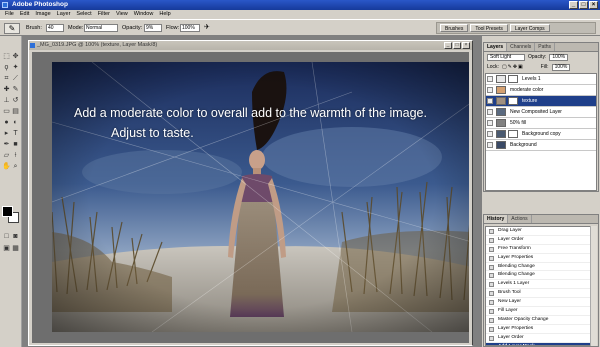  What do you see at coordinates (15, 236) in the screenshot?
I see `quick-mask-mode-icon: ◙` at bounding box center [15, 236].